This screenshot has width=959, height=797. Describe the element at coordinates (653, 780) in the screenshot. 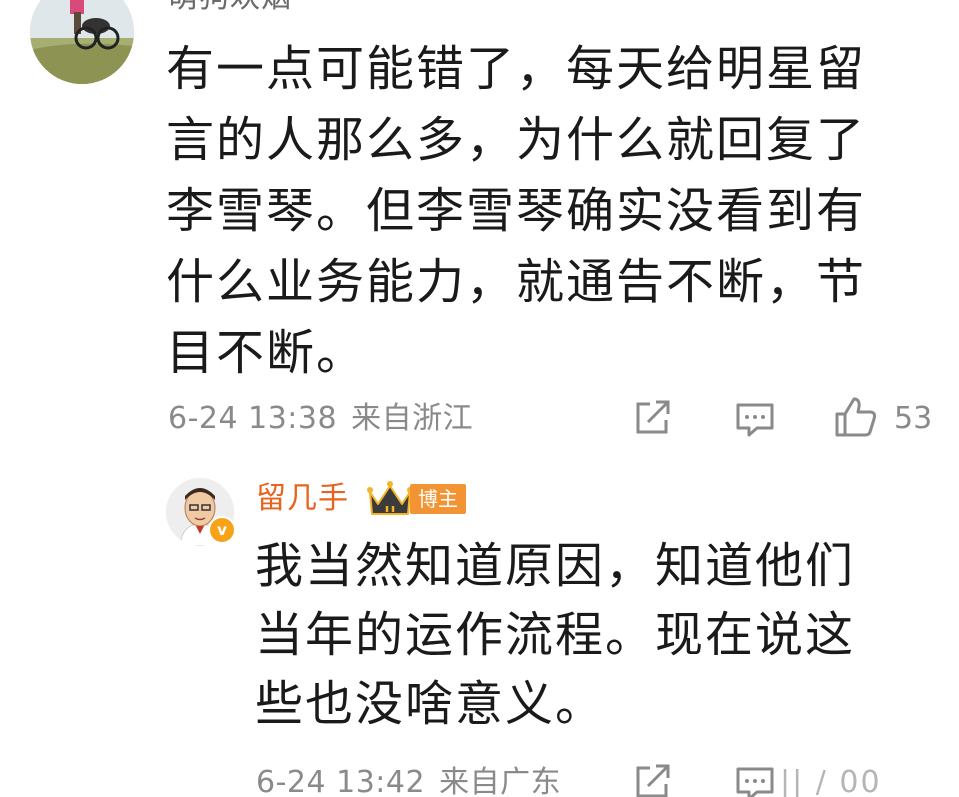

I see `reply-share-icon` at that location.